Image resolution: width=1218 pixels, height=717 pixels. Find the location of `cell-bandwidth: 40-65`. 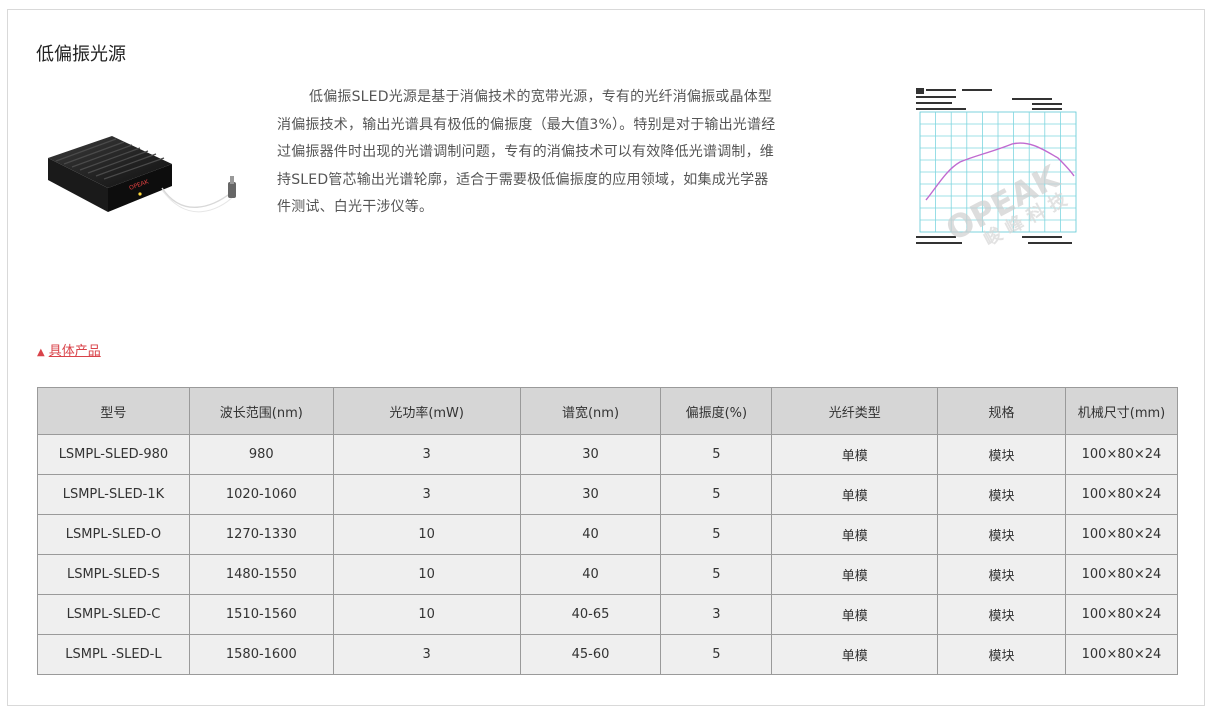

cell-bandwidth: 40-65 is located at coordinates (590, 614).